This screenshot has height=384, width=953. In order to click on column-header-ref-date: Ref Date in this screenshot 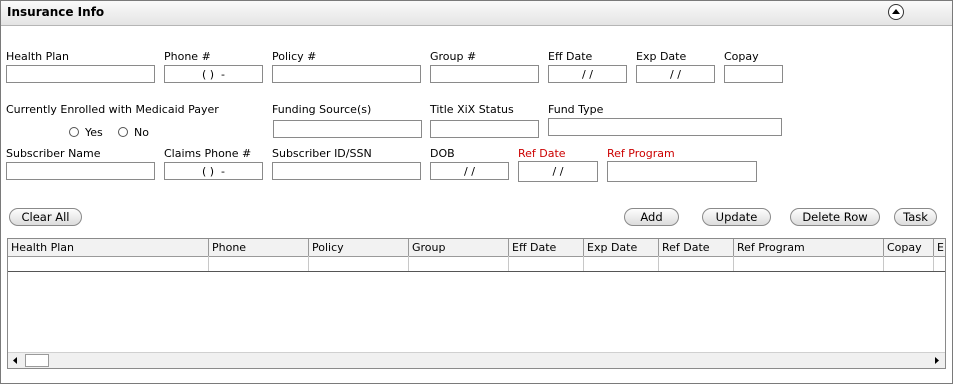, I will do `click(696, 247)`.